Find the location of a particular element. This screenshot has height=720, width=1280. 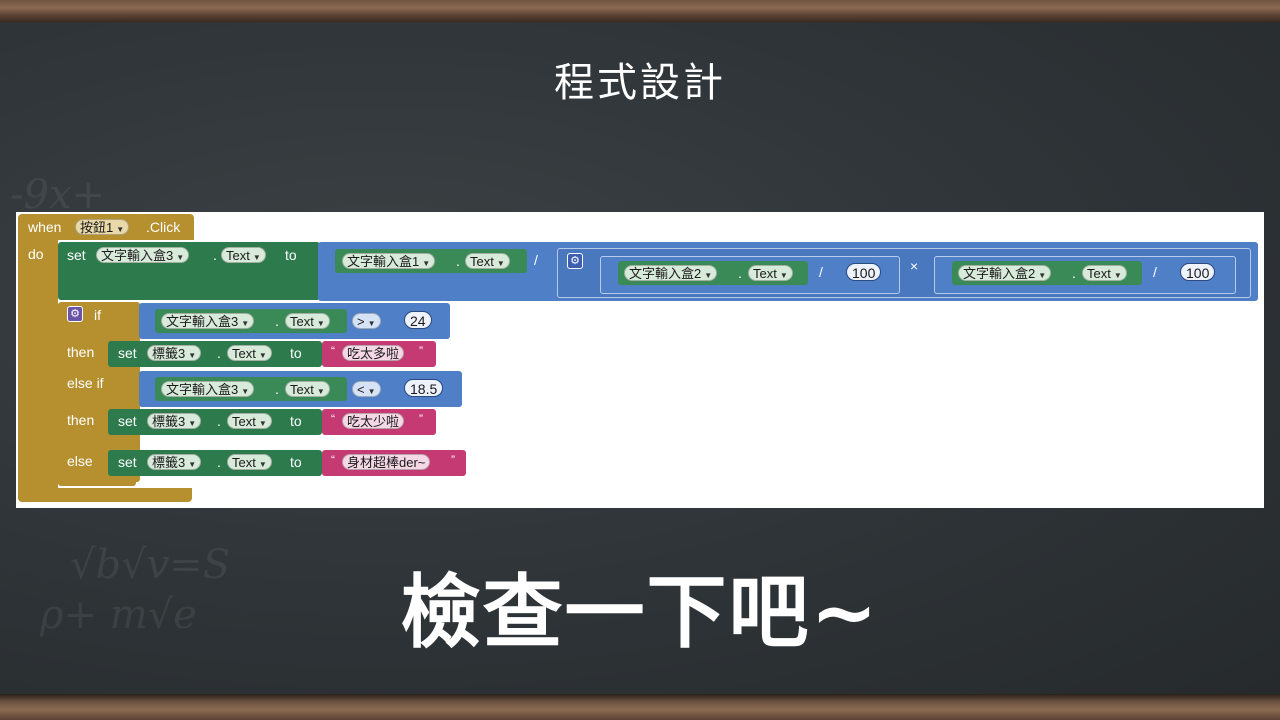

number-24: 24 is located at coordinates (418, 320).